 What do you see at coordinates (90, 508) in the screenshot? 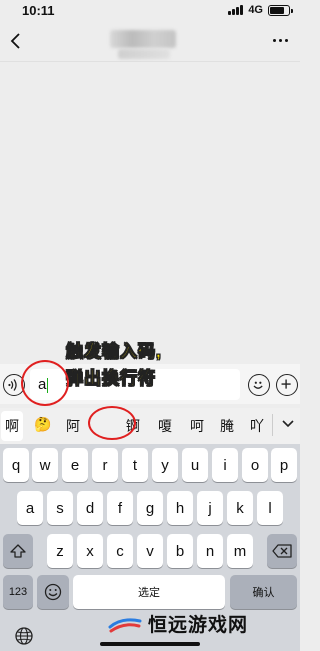
I see `key-d: d` at bounding box center [90, 508].